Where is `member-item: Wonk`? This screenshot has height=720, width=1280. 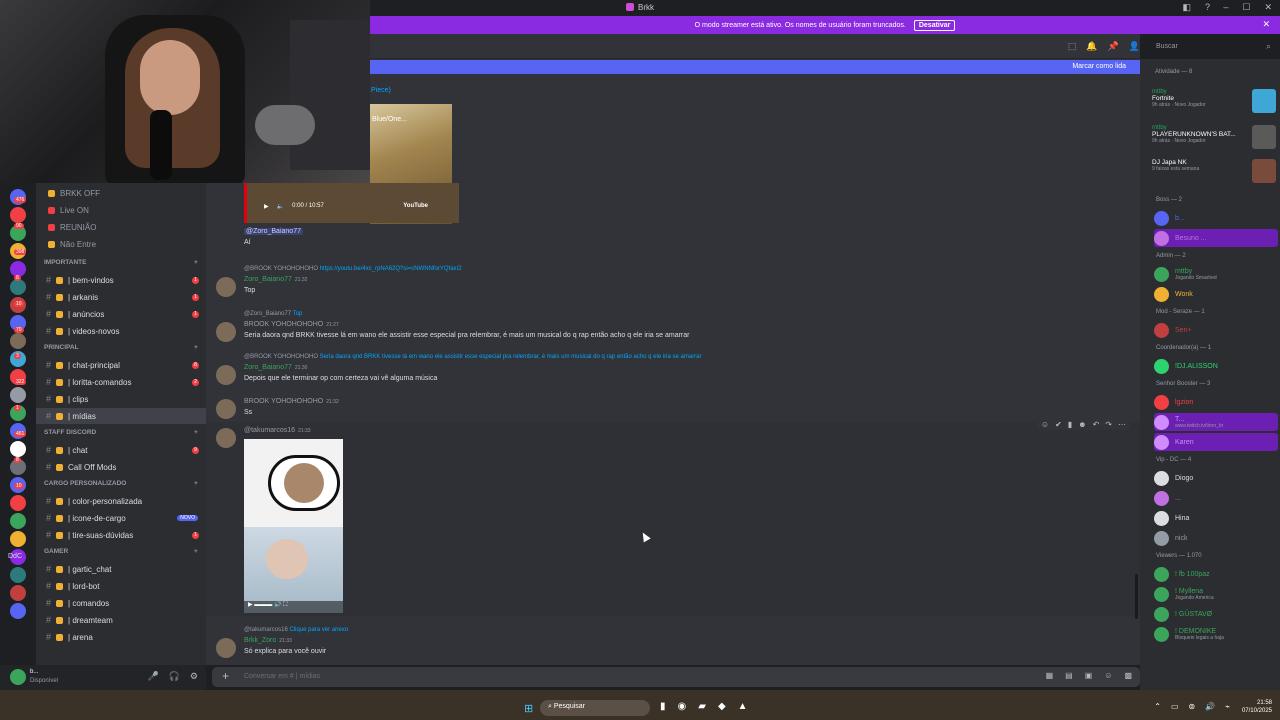
member-item: Wonk is located at coordinates (1216, 294).